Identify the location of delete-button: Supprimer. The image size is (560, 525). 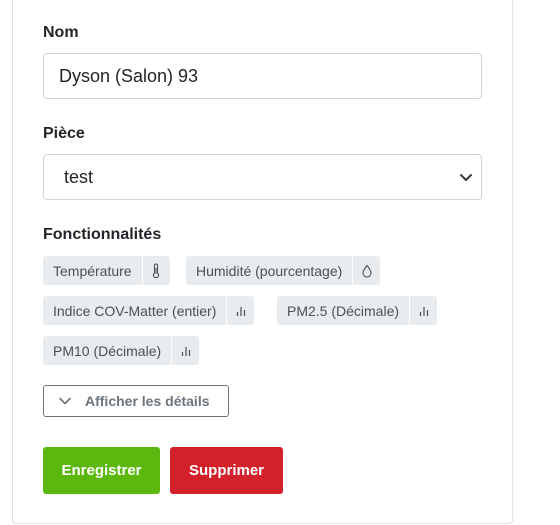
(226, 470).